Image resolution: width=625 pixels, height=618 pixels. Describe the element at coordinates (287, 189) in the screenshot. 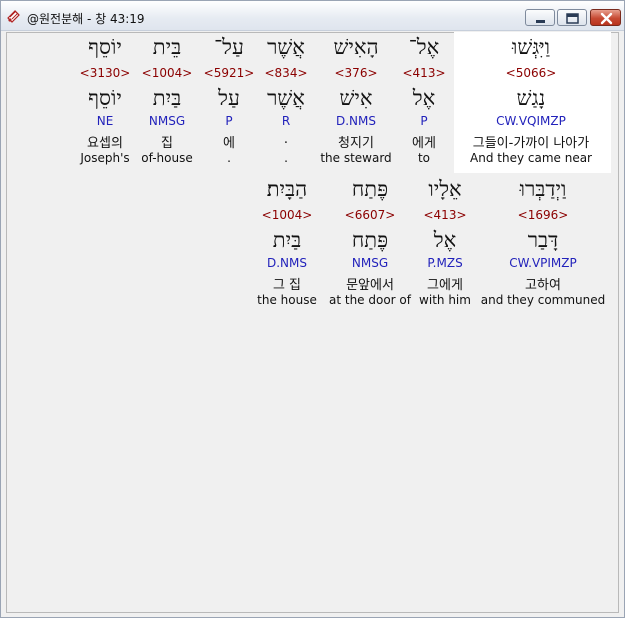

I see `hebrew-word: הַבָּיִת׃` at that location.